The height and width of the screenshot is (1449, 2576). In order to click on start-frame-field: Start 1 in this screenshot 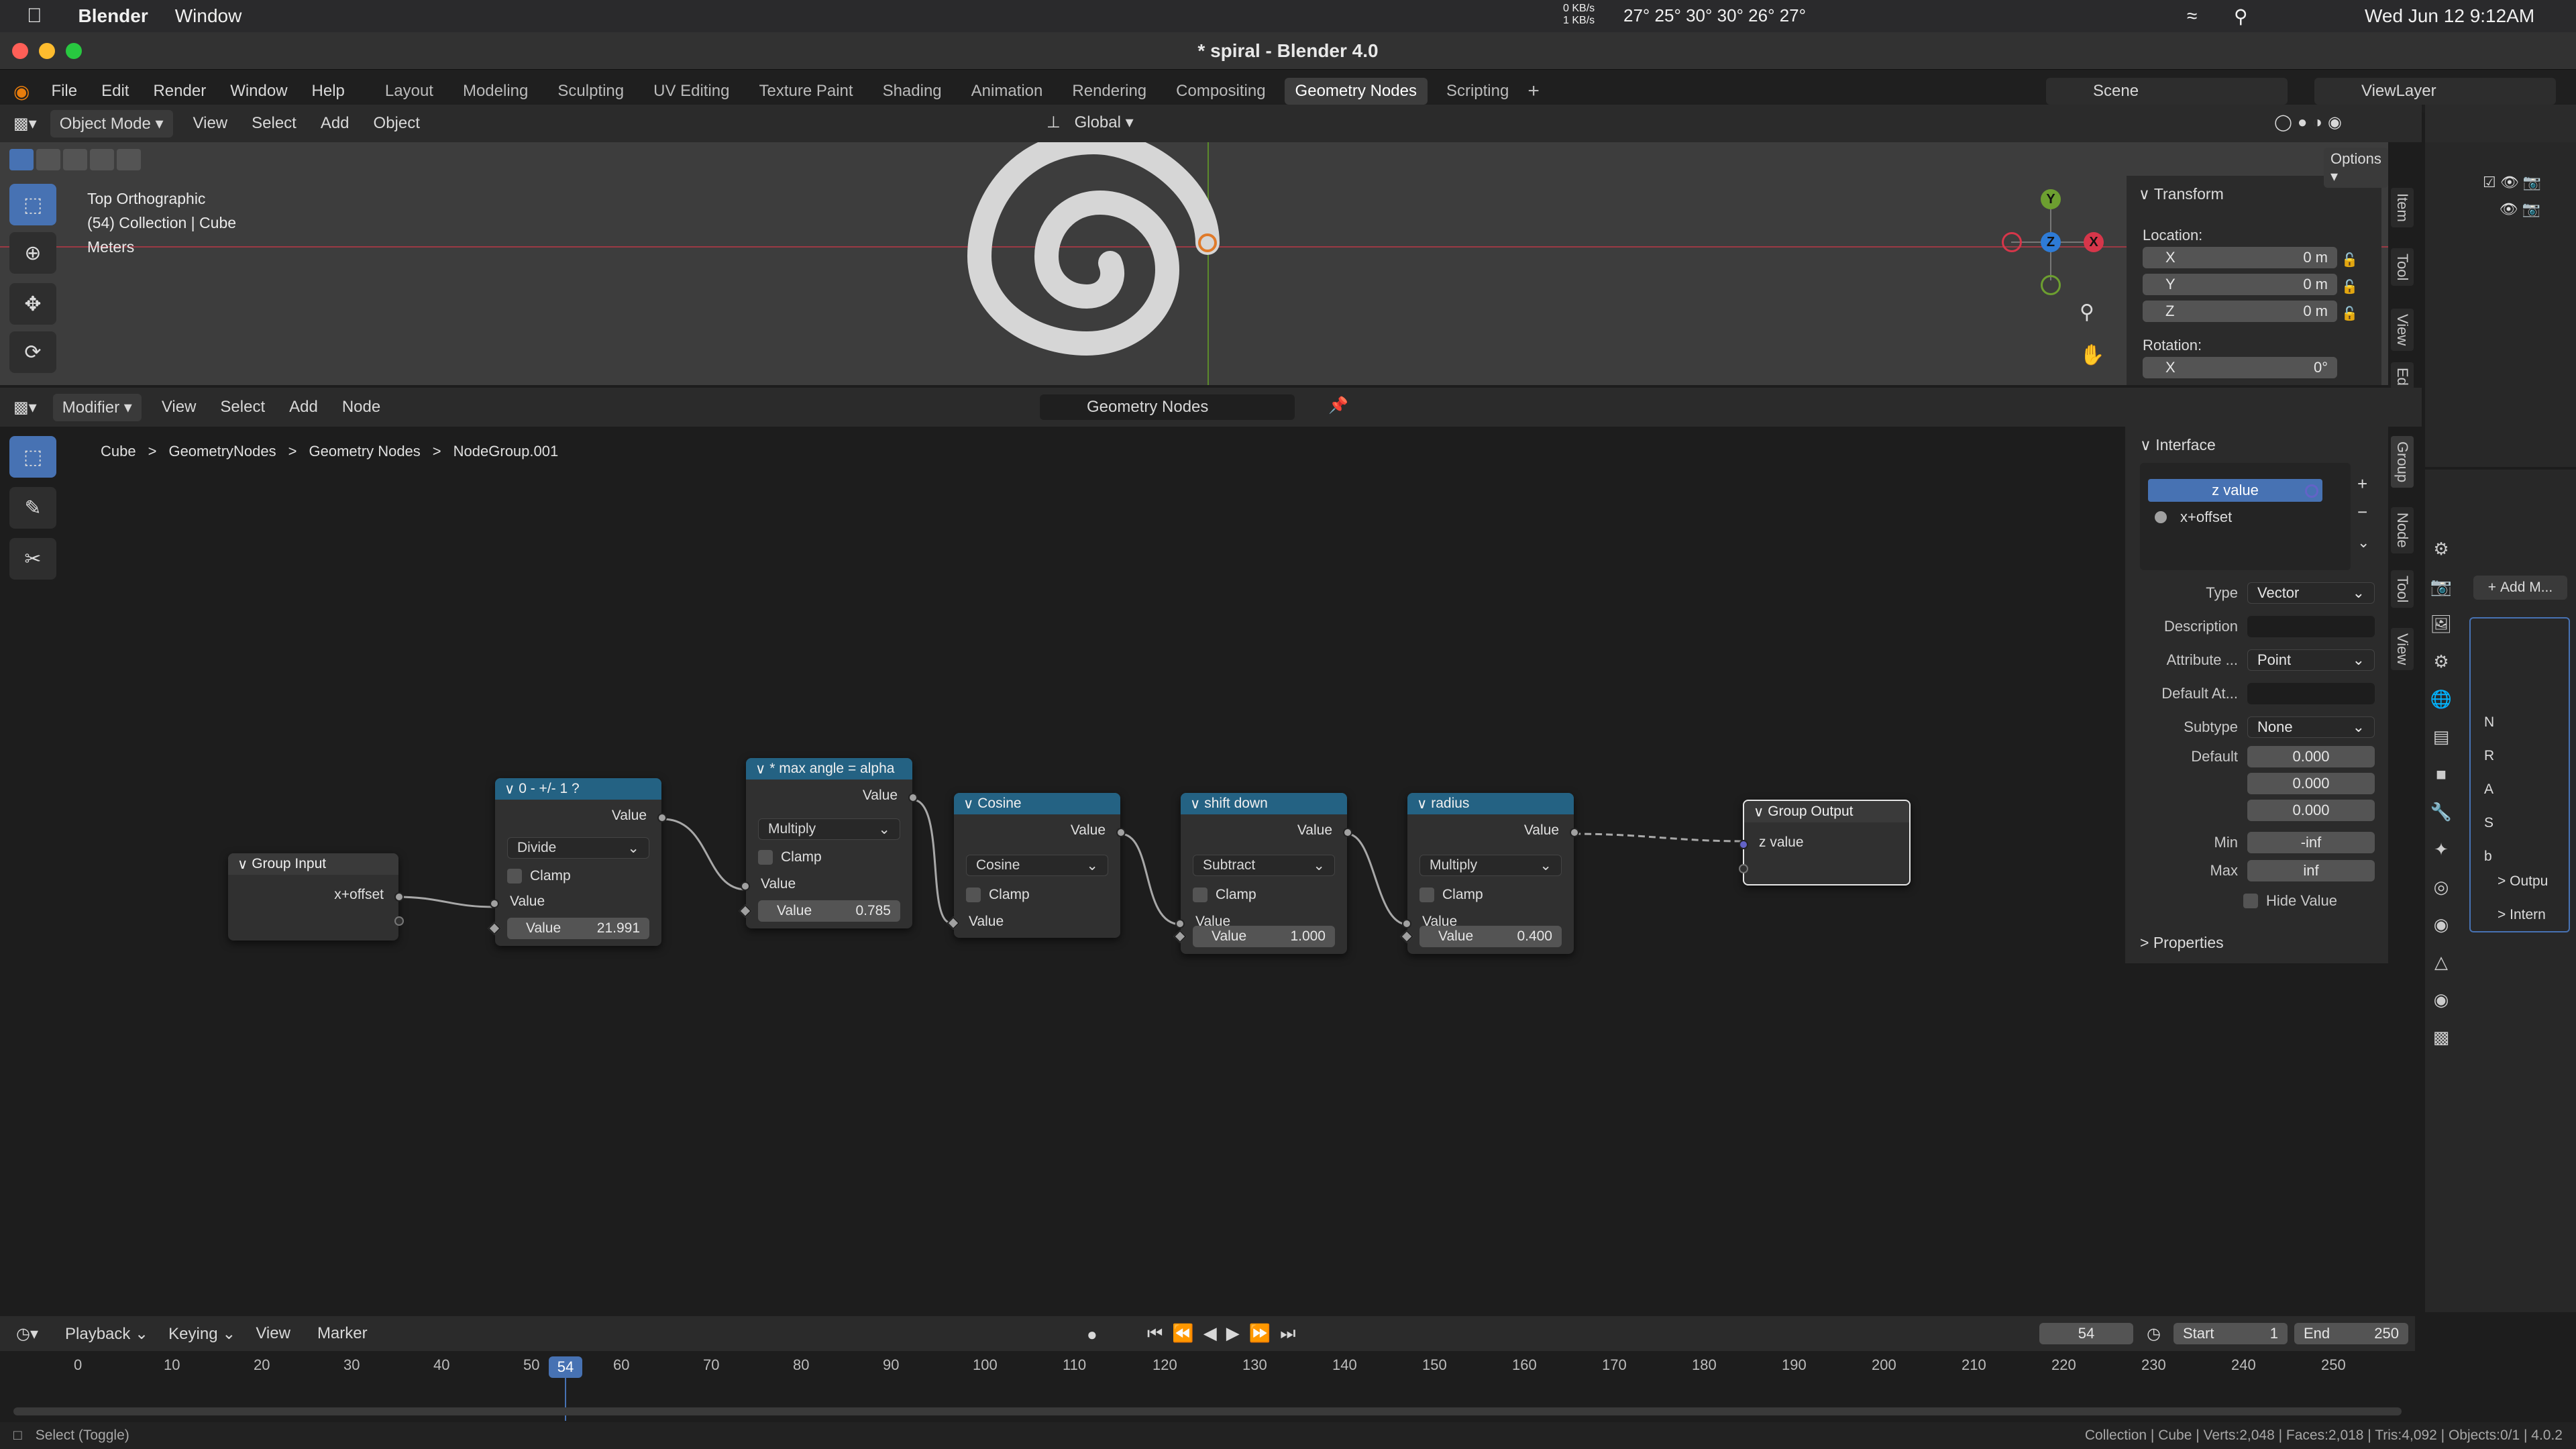, I will do `click(2231, 1333)`.